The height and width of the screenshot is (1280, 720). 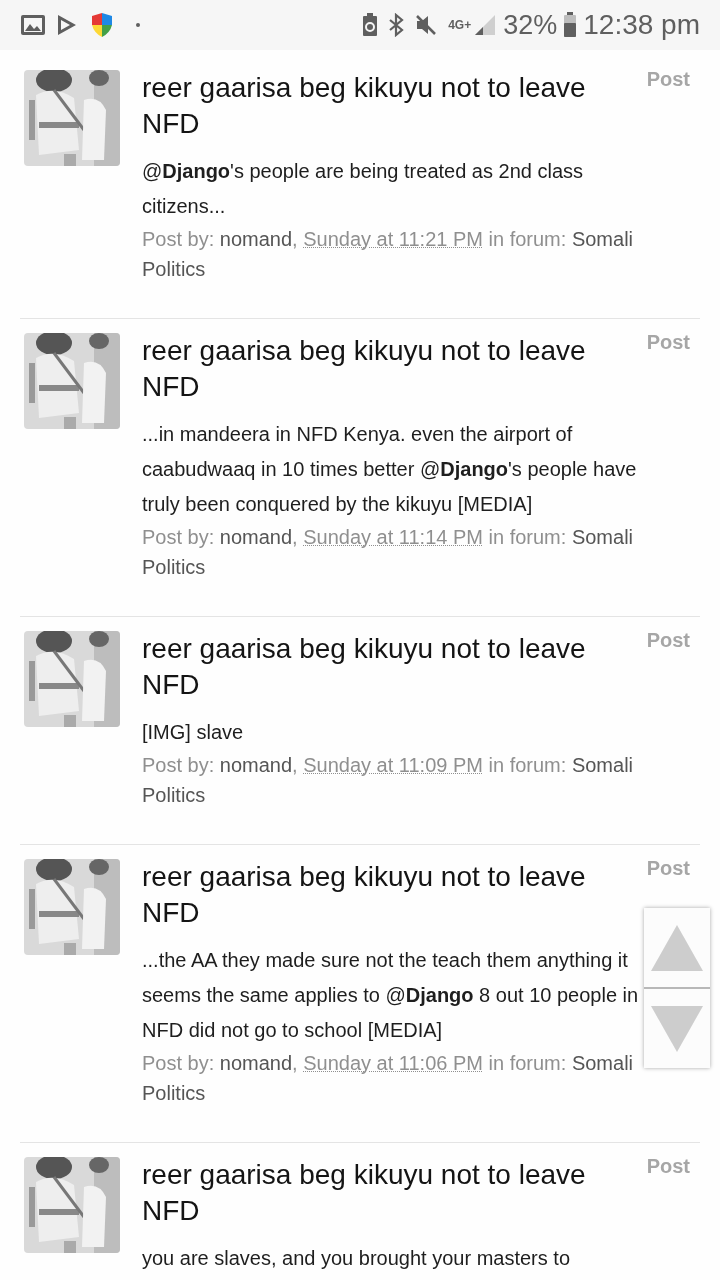 What do you see at coordinates (370, 25) in the screenshot?
I see `battery-saver-icon` at bounding box center [370, 25].